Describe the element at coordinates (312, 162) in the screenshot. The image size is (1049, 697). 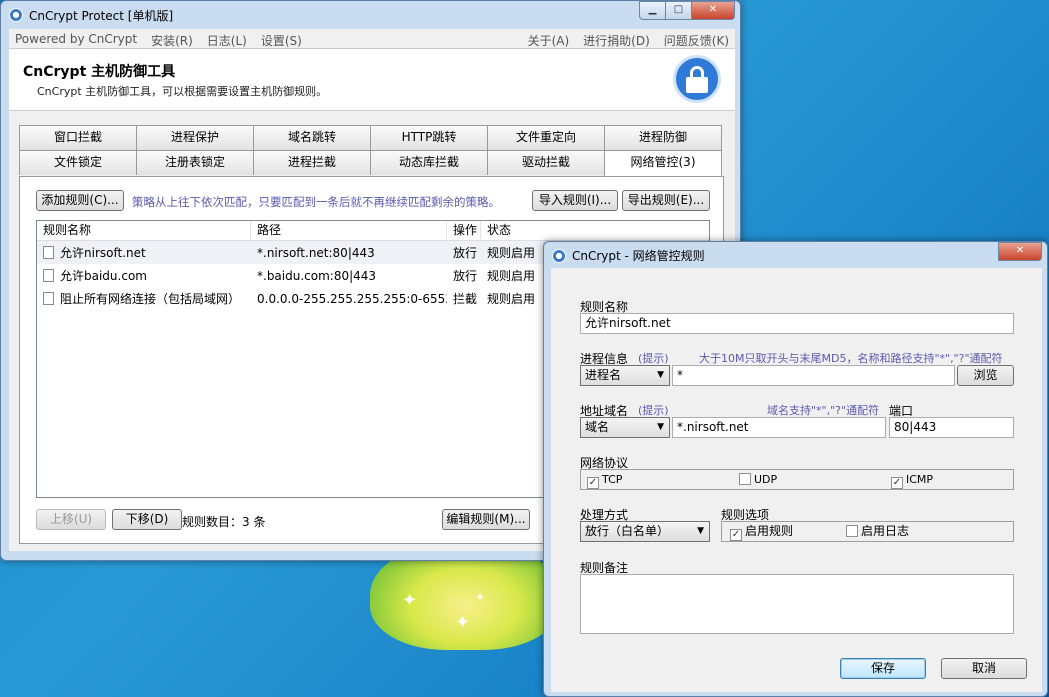
I see `tab-process-intercept: 进程拦截` at that location.